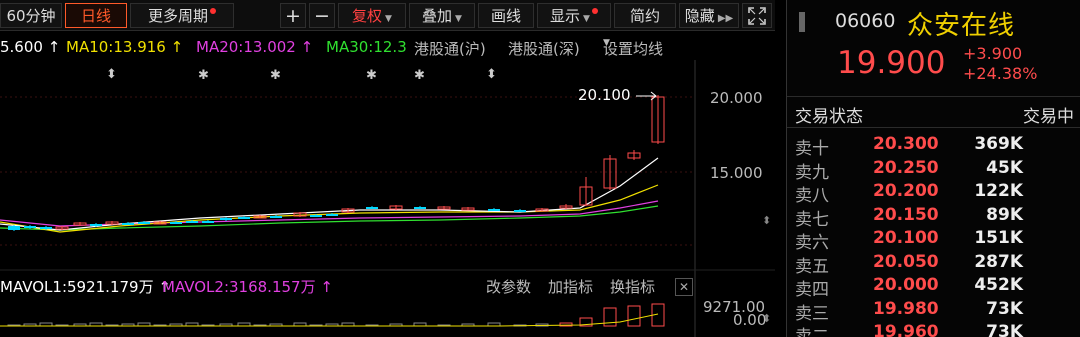 The height and width of the screenshot is (337, 1080). I want to click on order-level-label: 卖三, so click(812, 313).